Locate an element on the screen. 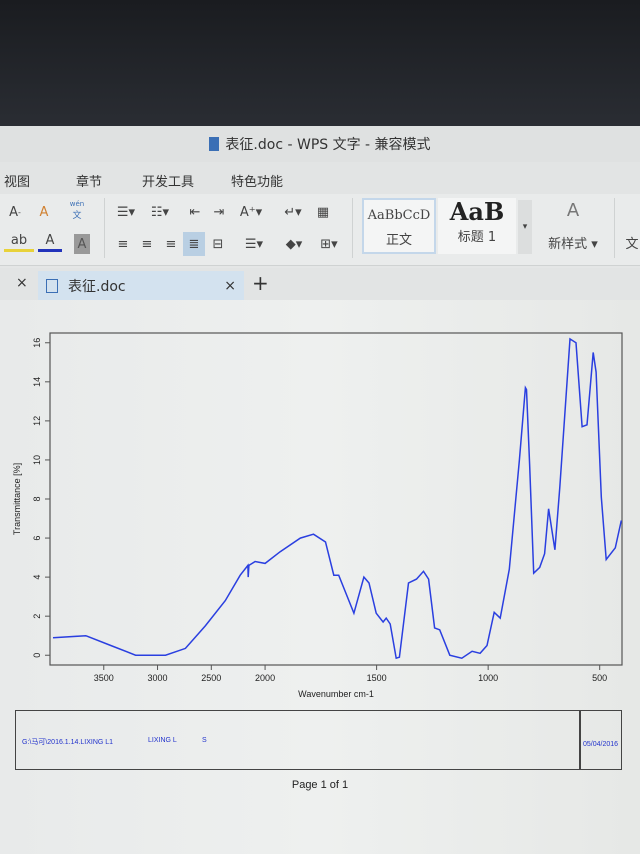 The height and width of the screenshot is (854, 640). x-tick-label: 3500 is located at coordinates (104, 678).